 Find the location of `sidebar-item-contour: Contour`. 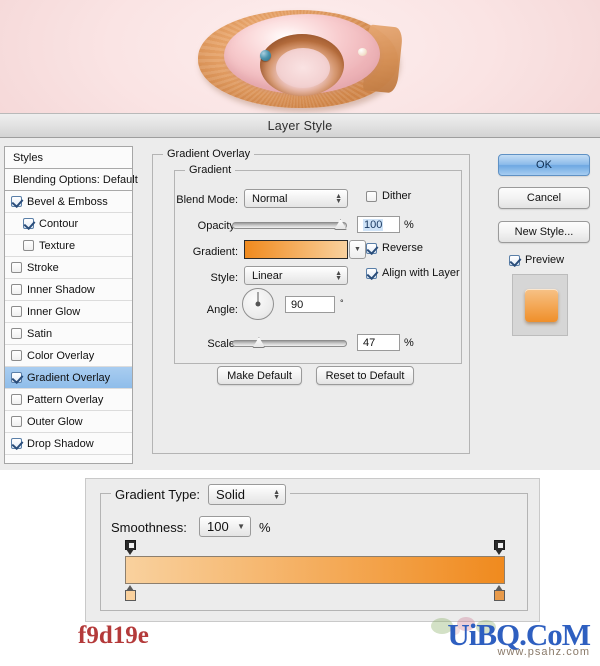

sidebar-item-contour: Contour is located at coordinates (68, 224).